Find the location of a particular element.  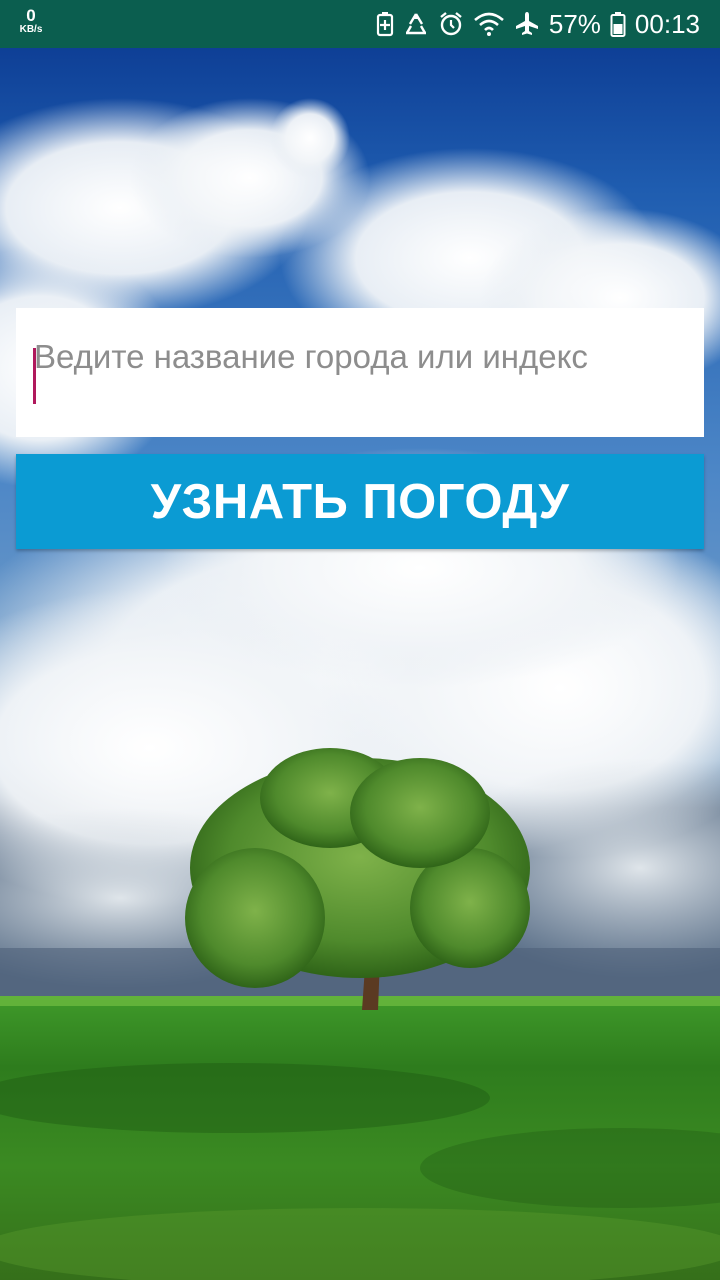

network-speed-value: 0 is located at coordinates (31, 15).